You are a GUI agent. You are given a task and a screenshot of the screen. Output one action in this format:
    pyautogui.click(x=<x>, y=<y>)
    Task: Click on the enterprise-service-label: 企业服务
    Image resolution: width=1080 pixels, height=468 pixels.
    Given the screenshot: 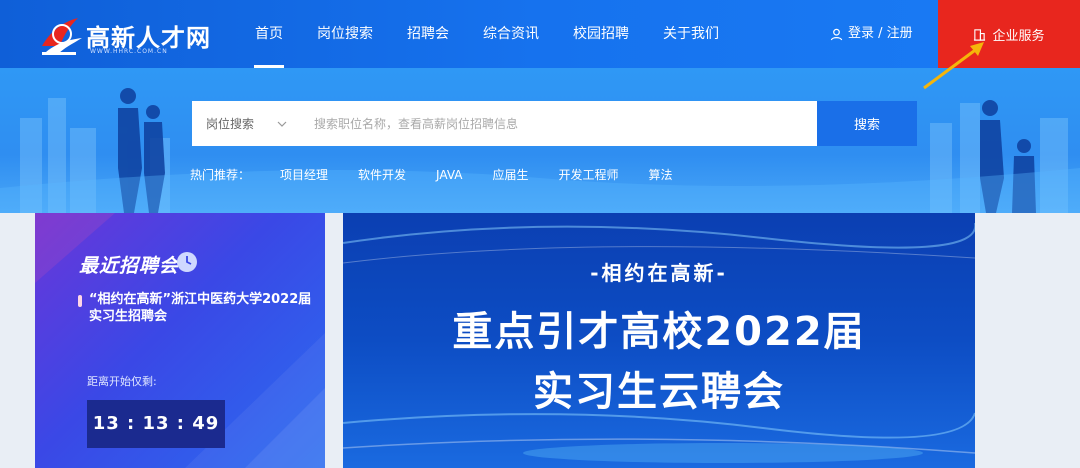 What is the action you would take?
    pyautogui.click(x=1018, y=36)
    